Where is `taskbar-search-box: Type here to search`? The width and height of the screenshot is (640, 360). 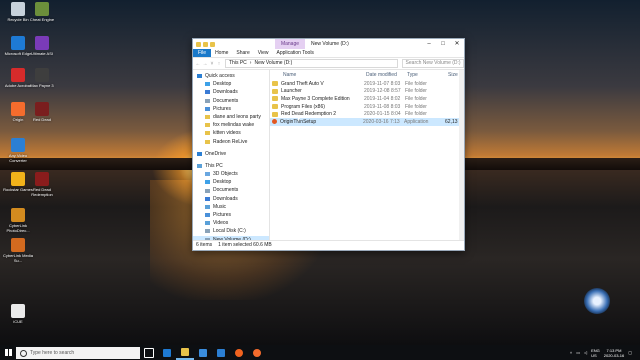 taskbar-search-box: Type here to search is located at coordinates (78, 352).